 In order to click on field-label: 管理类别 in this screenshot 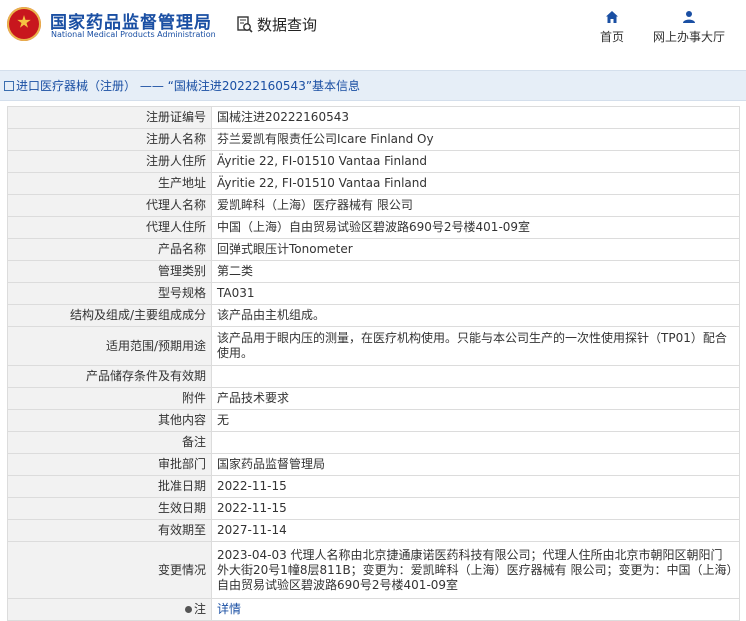, I will do `click(109, 271)`.